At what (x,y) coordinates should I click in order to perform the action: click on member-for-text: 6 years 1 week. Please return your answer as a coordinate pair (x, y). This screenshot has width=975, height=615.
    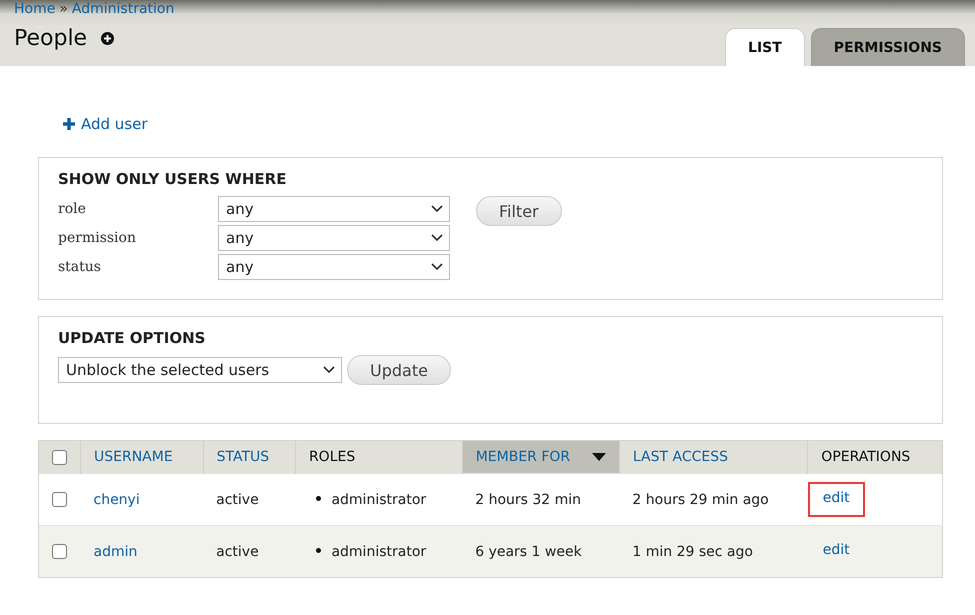
    Looking at the image, I should click on (528, 552).